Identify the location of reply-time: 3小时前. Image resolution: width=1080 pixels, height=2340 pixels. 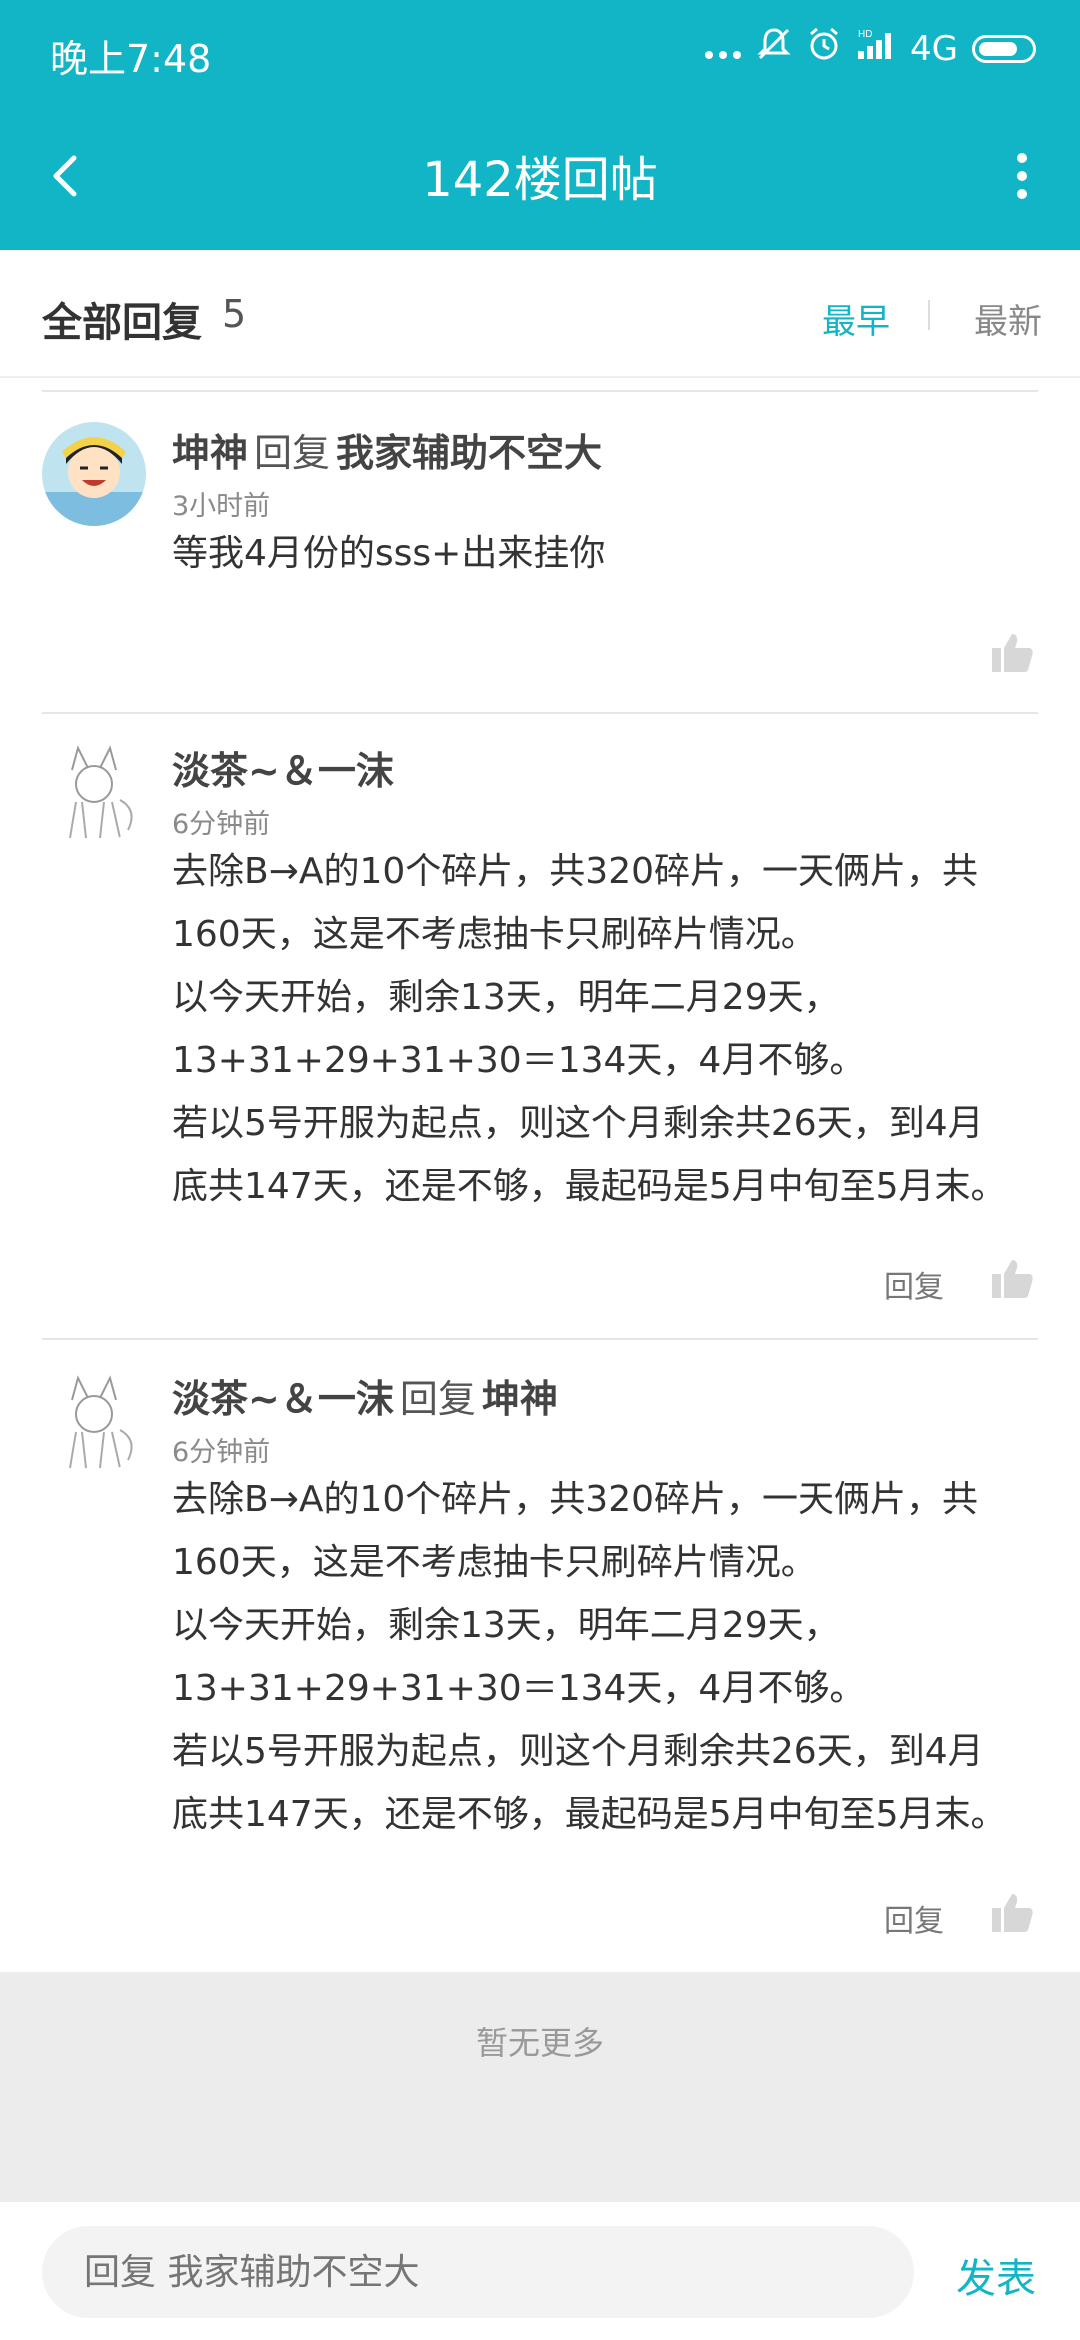
(221, 506).